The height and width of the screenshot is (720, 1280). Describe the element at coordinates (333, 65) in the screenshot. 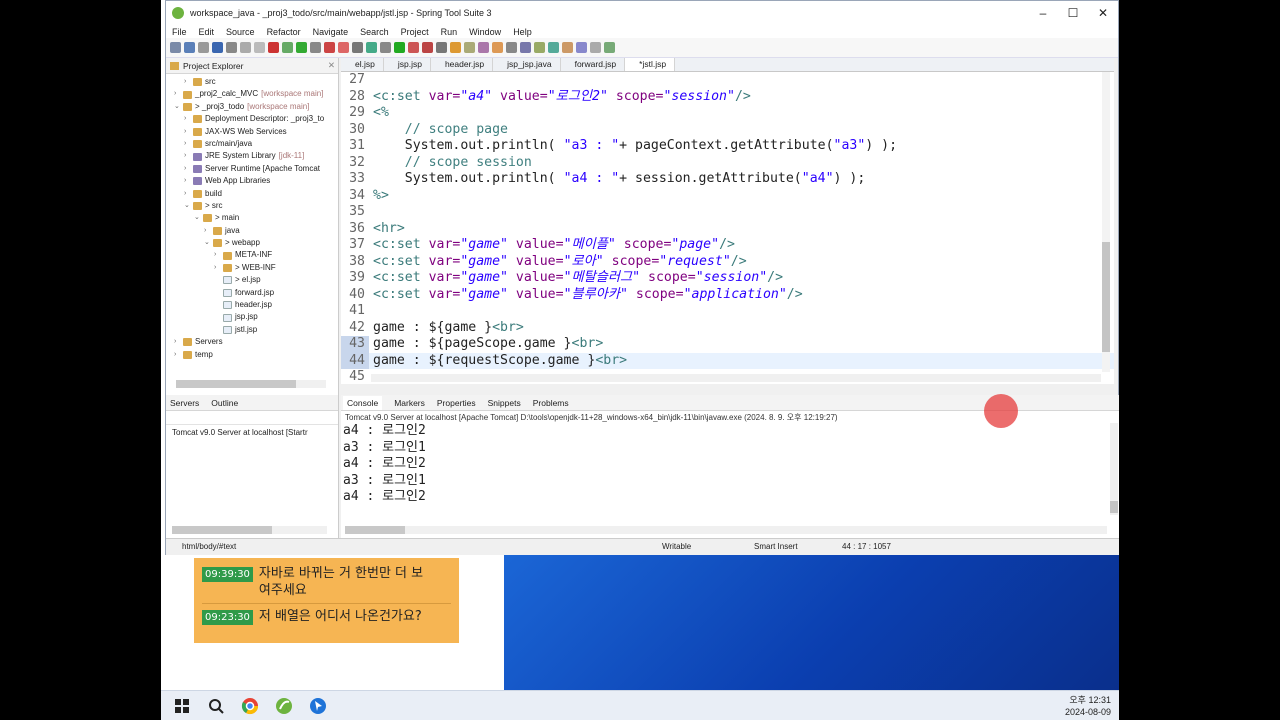

I see `close-icon: ✕` at that location.